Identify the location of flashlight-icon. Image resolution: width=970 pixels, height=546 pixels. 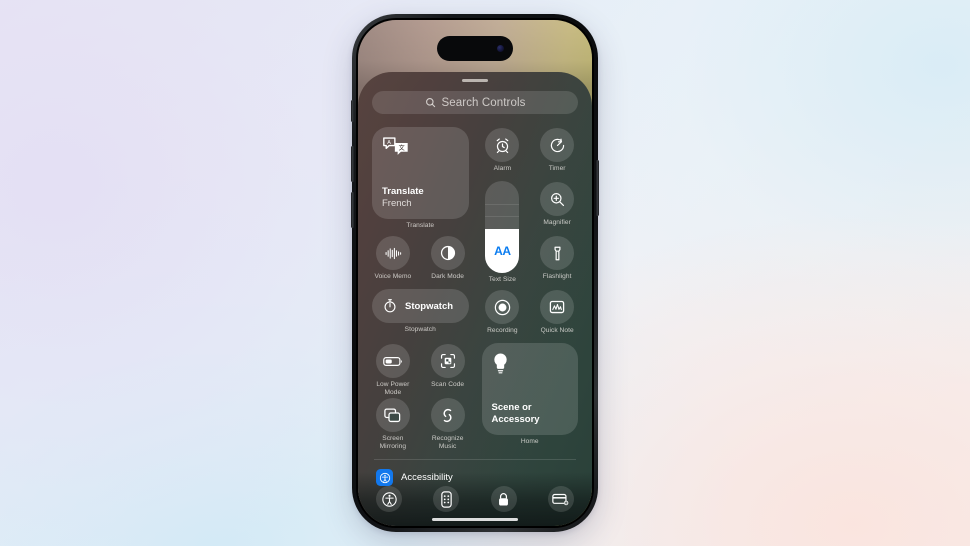
(557, 253).